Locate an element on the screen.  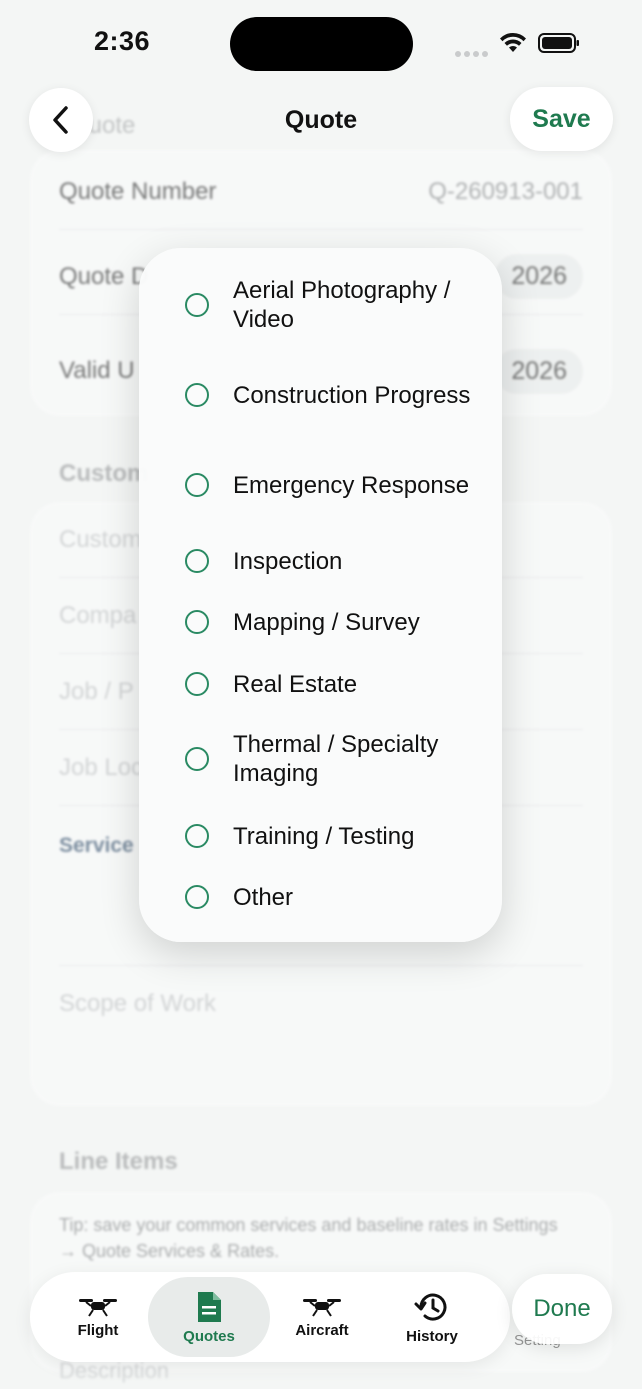
service-option-real-estate: Real Estate is located at coordinates (320, 684).